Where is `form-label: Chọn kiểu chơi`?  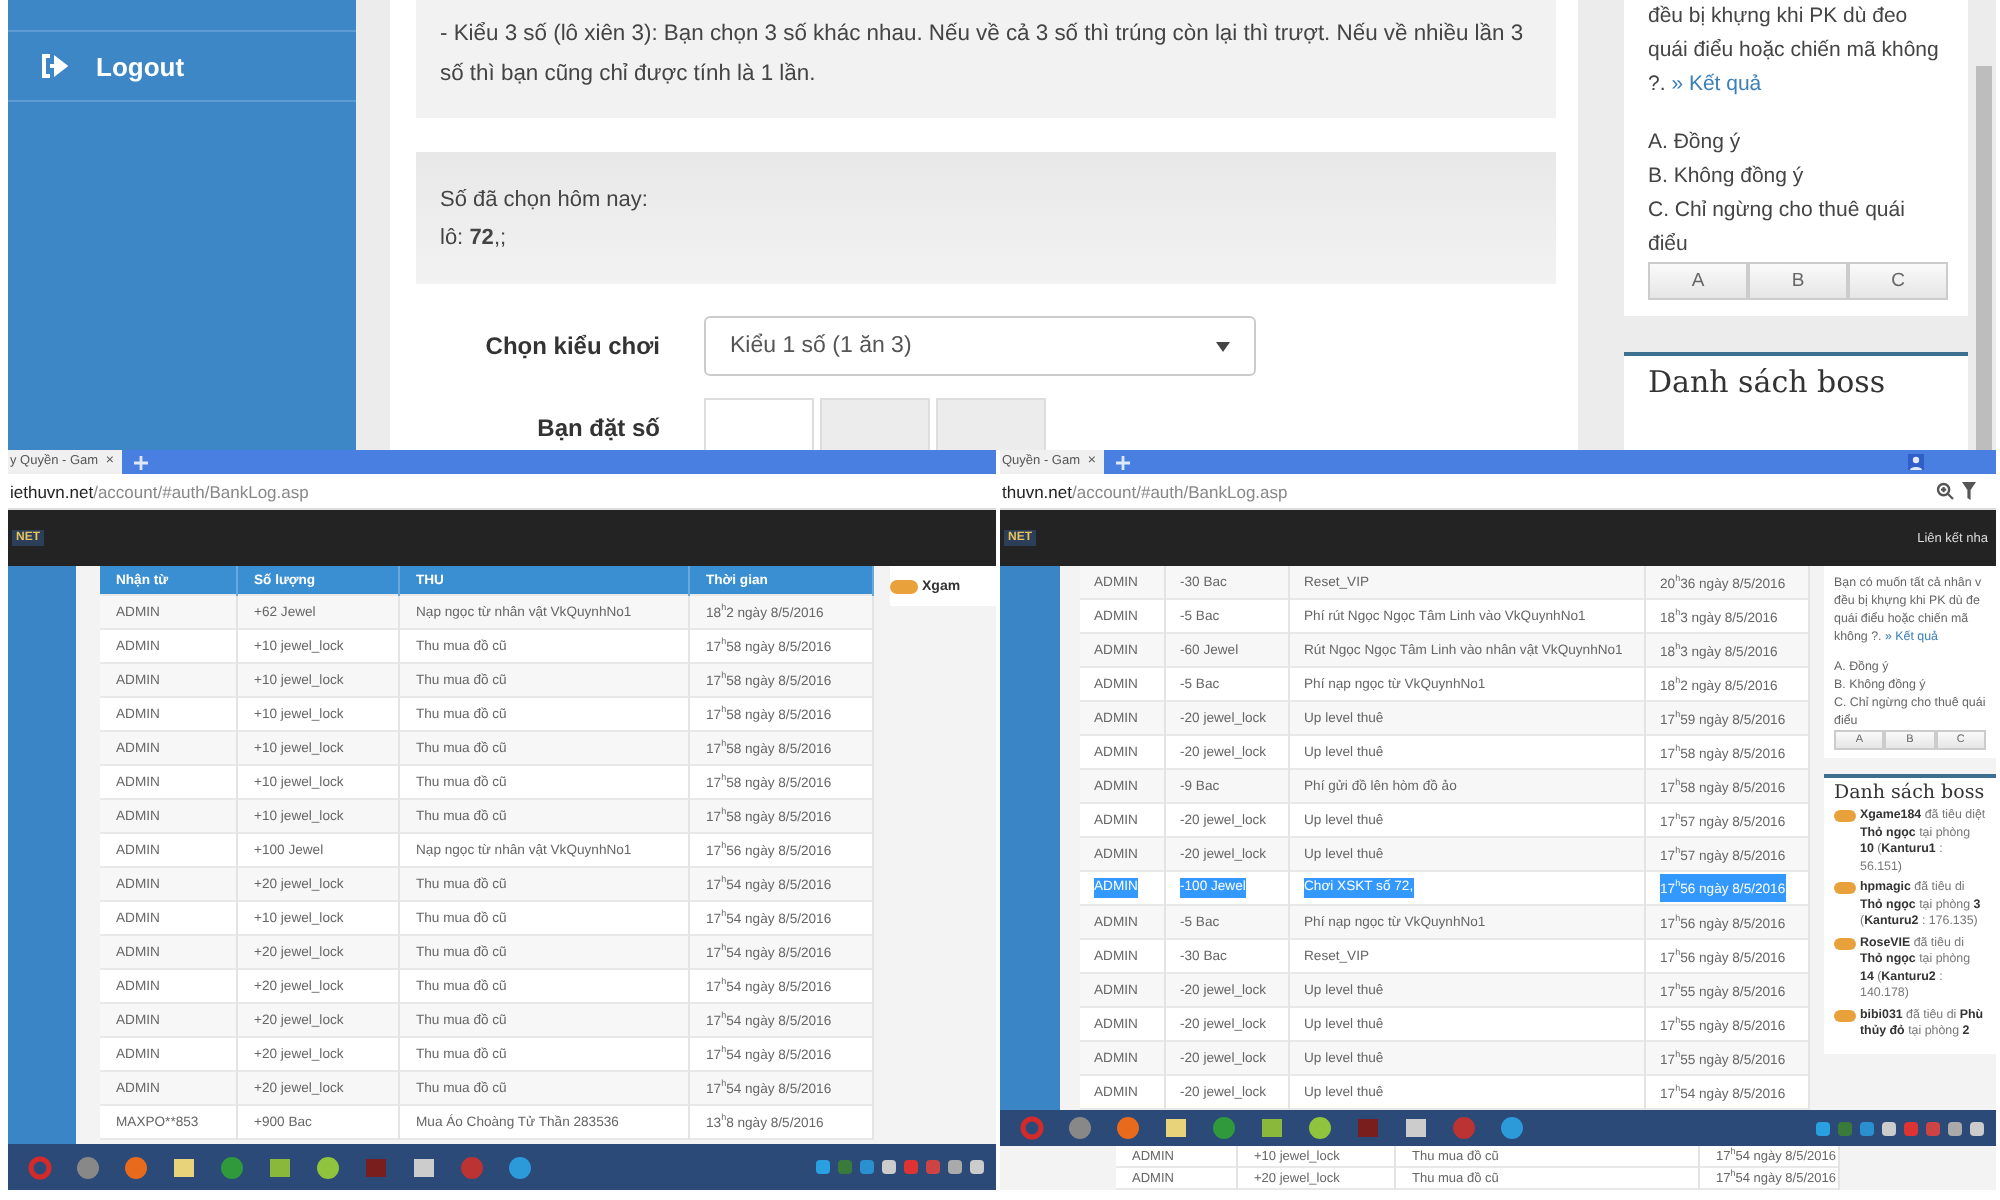 form-label: Chọn kiểu chơi is located at coordinates (571, 346).